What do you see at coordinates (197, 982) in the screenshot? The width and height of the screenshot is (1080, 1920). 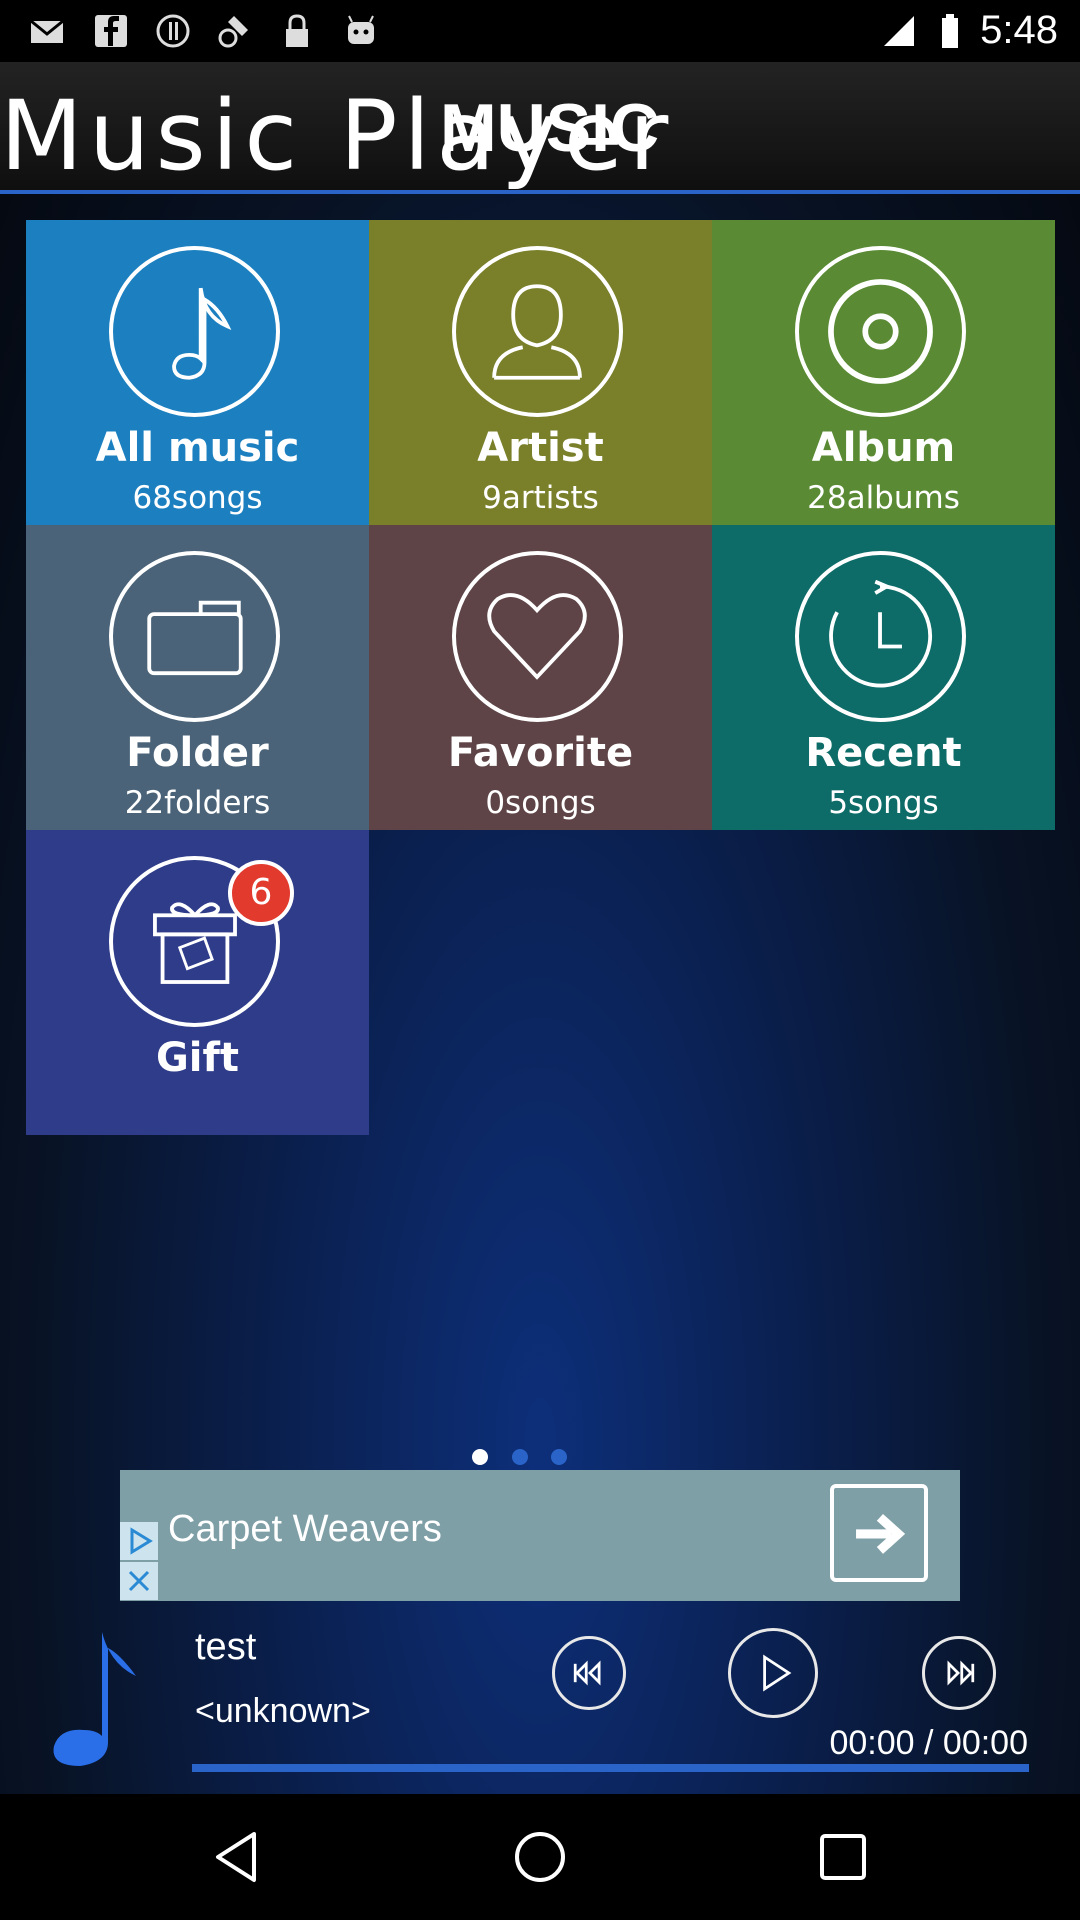 I see `tile-gift: 6 Gift` at bounding box center [197, 982].